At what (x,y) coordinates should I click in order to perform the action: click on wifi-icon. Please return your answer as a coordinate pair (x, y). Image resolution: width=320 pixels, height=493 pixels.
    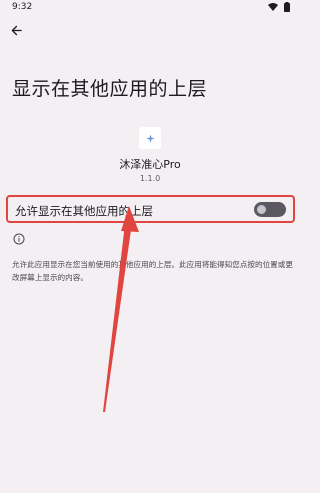
    Looking at the image, I should click on (273, 7).